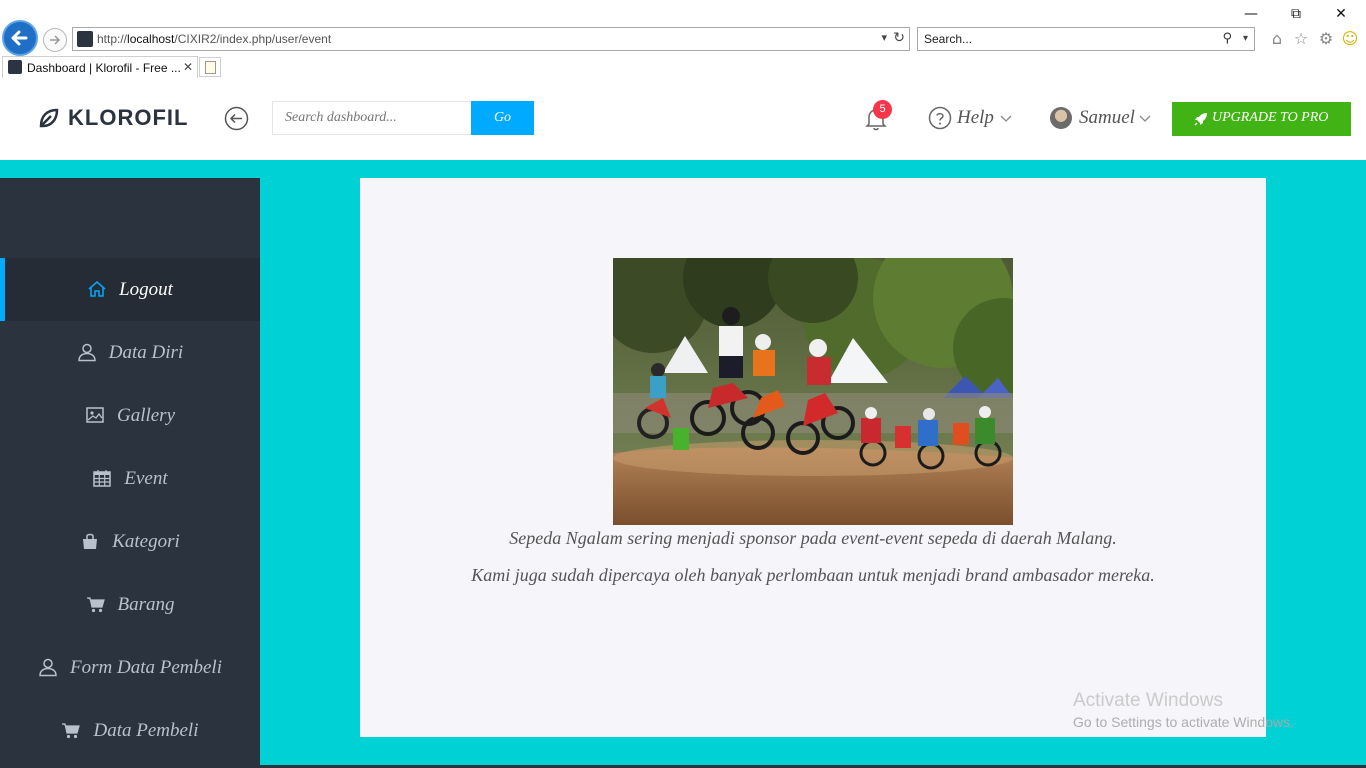 The image size is (1366, 768). What do you see at coordinates (1350, 39) in the screenshot?
I see `smiley-feedback-icon: ☺` at bounding box center [1350, 39].